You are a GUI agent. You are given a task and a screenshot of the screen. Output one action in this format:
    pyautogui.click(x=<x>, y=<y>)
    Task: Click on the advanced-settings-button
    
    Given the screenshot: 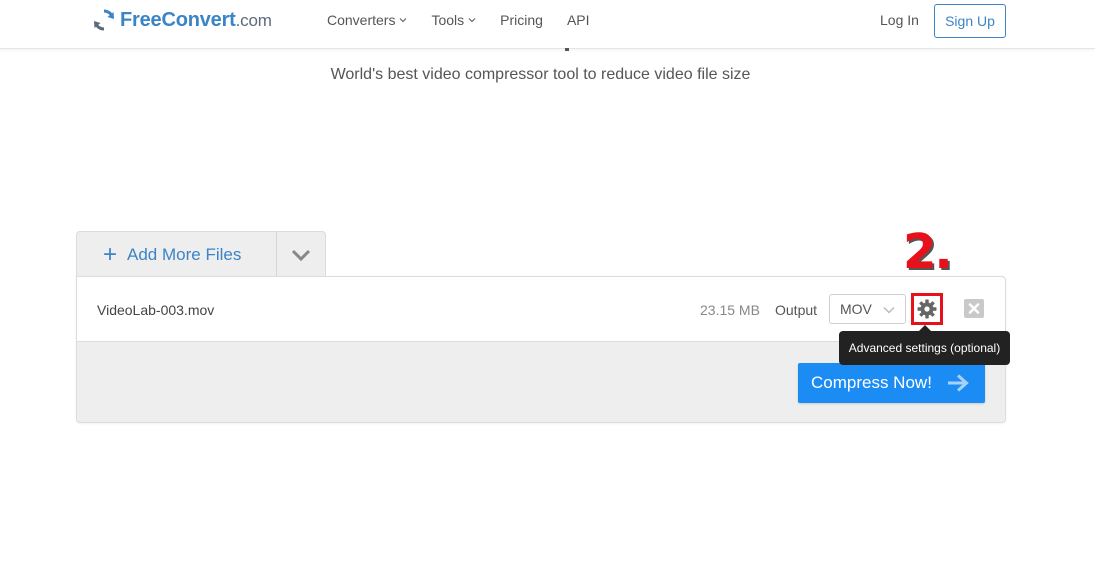 What is the action you would take?
    pyautogui.click(x=927, y=309)
    